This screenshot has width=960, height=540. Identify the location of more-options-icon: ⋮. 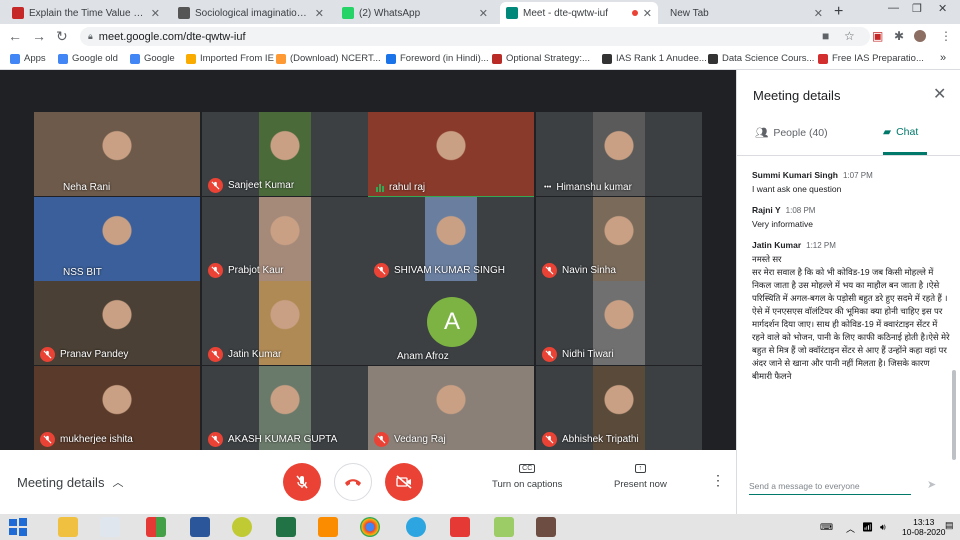
(718, 480).